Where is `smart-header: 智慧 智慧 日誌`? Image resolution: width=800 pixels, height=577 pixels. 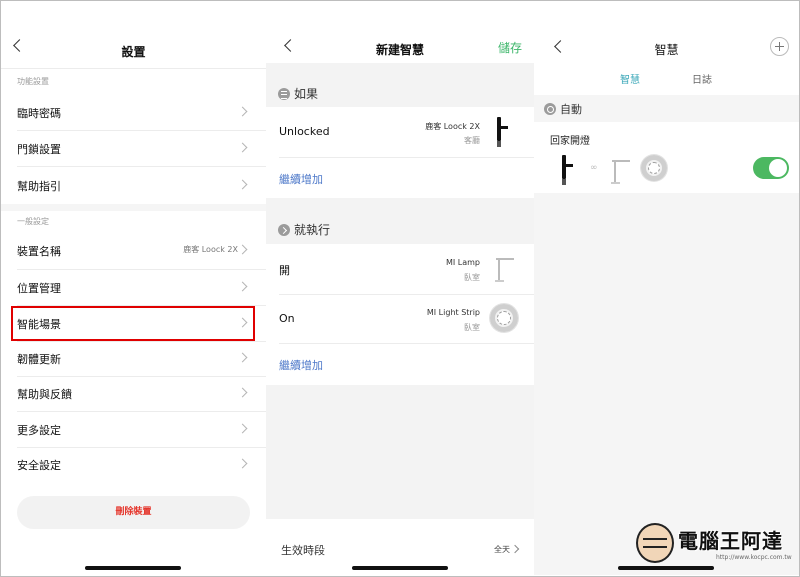 smart-header: 智慧 智慧 日誌 is located at coordinates (666, 48).